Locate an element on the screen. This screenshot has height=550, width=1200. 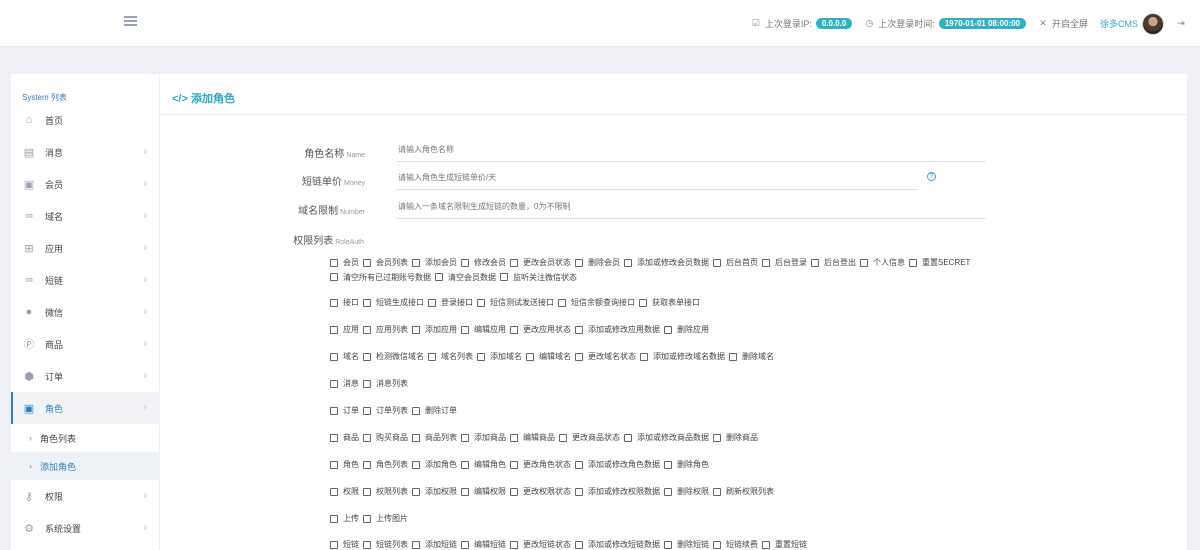
sidebar-item-settings: ⚙ 系统设置 › is located at coordinates (85, 528).